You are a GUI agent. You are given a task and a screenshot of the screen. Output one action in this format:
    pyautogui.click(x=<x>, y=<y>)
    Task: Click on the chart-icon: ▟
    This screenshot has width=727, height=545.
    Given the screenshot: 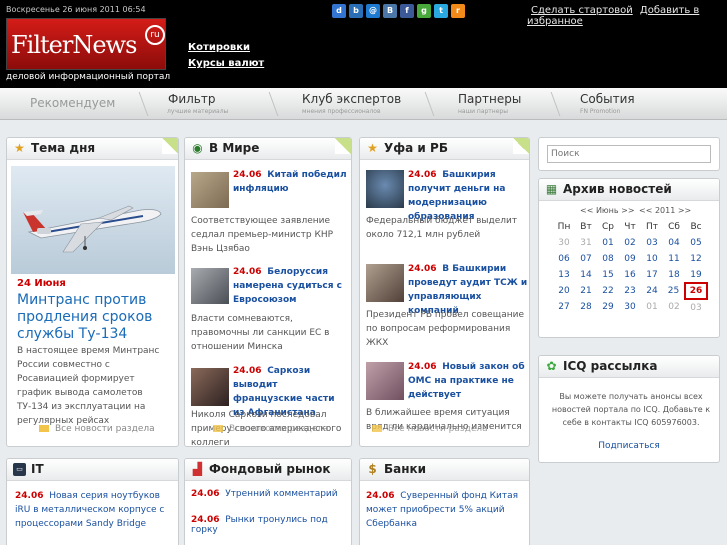 What is the action you would take?
    pyautogui.click(x=197, y=469)
    